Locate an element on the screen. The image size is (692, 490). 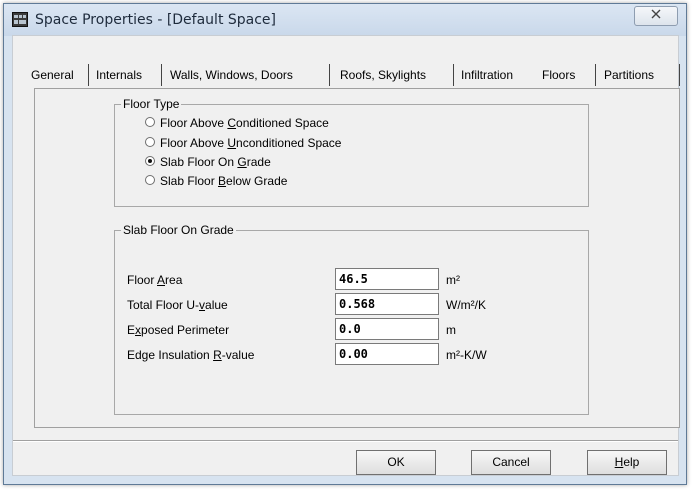
u-value-label: Total Floor U-value is located at coordinates (177, 305).